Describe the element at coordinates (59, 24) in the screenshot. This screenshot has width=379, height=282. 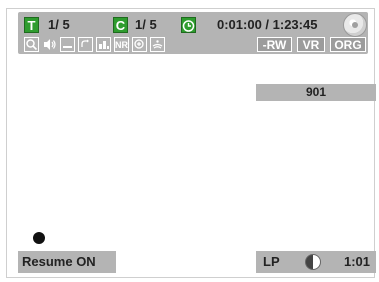
I see `title-count: 1/ 5` at that location.